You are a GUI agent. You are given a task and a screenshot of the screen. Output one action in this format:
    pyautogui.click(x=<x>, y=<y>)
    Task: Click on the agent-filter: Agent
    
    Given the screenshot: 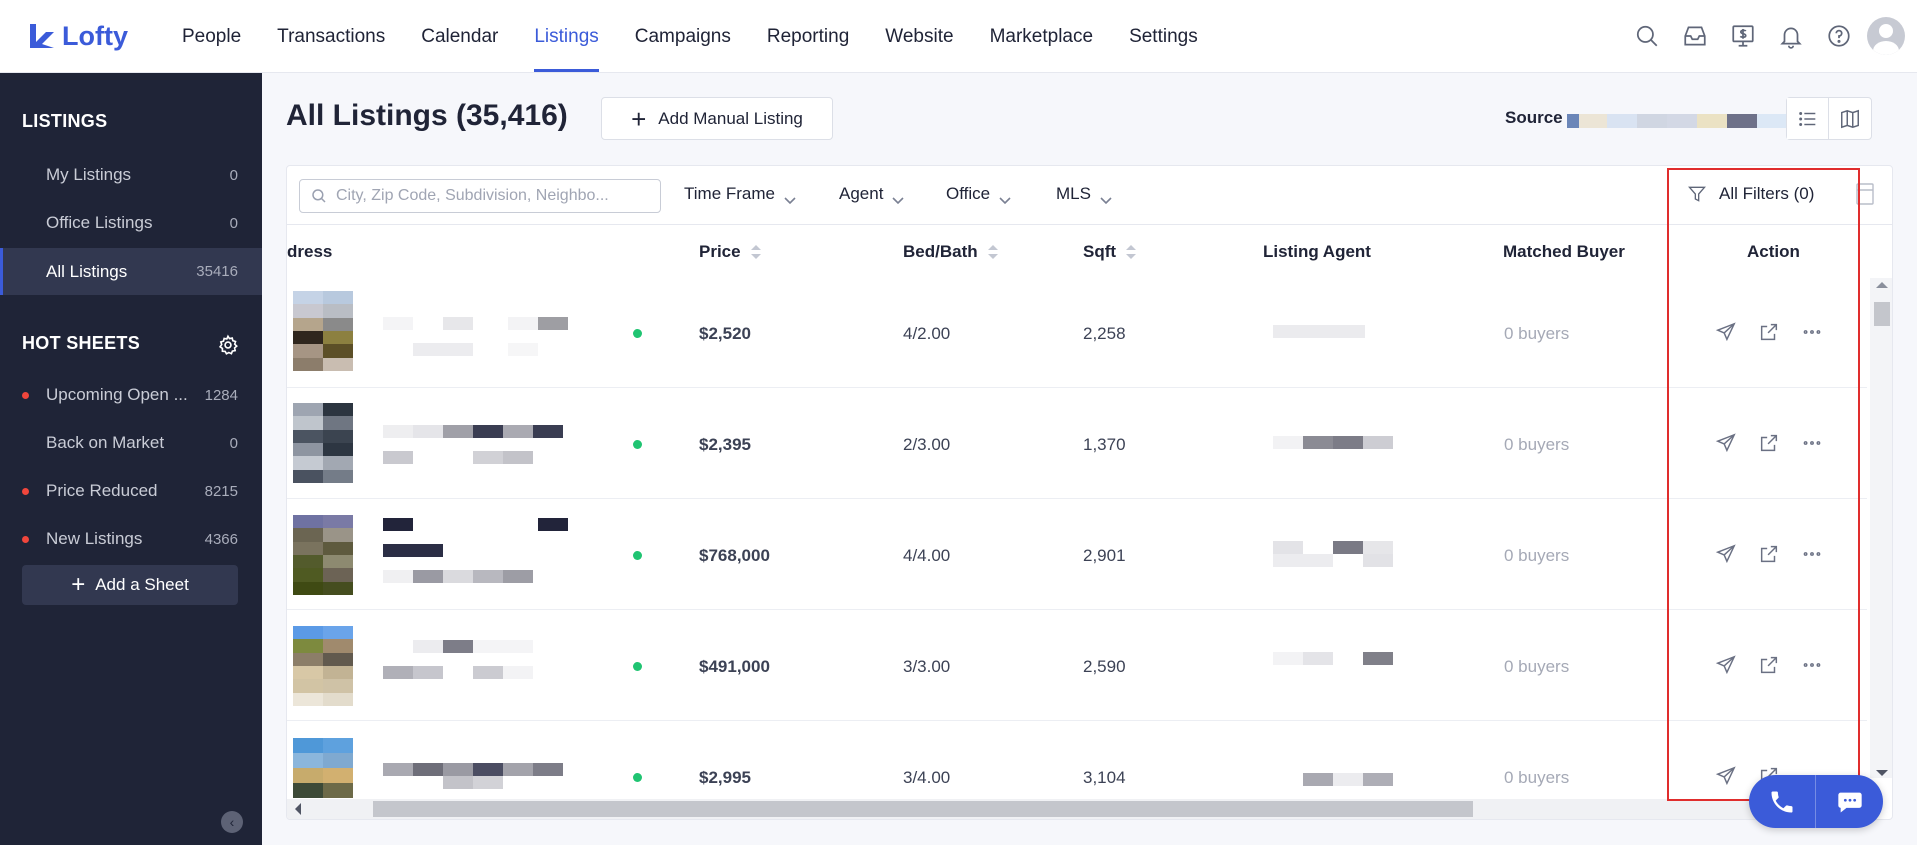 What is the action you would take?
    pyautogui.click(x=872, y=194)
    